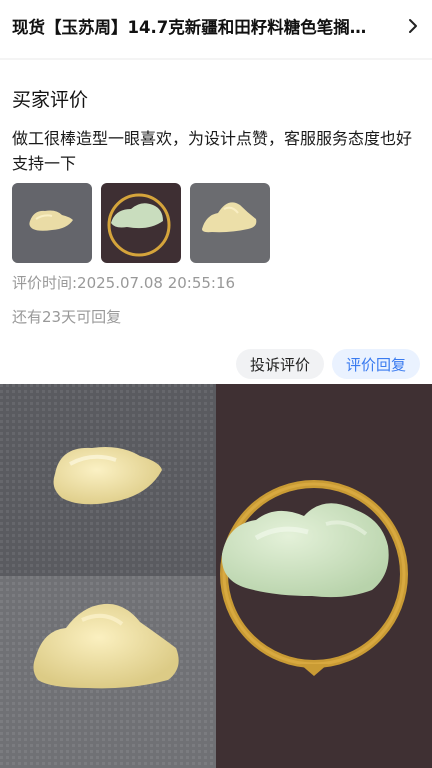 The height and width of the screenshot is (768, 432). Describe the element at coordinates (327, 364) in the screenshot. I see `review-actions: 投诉评价 评价回复` at that location.